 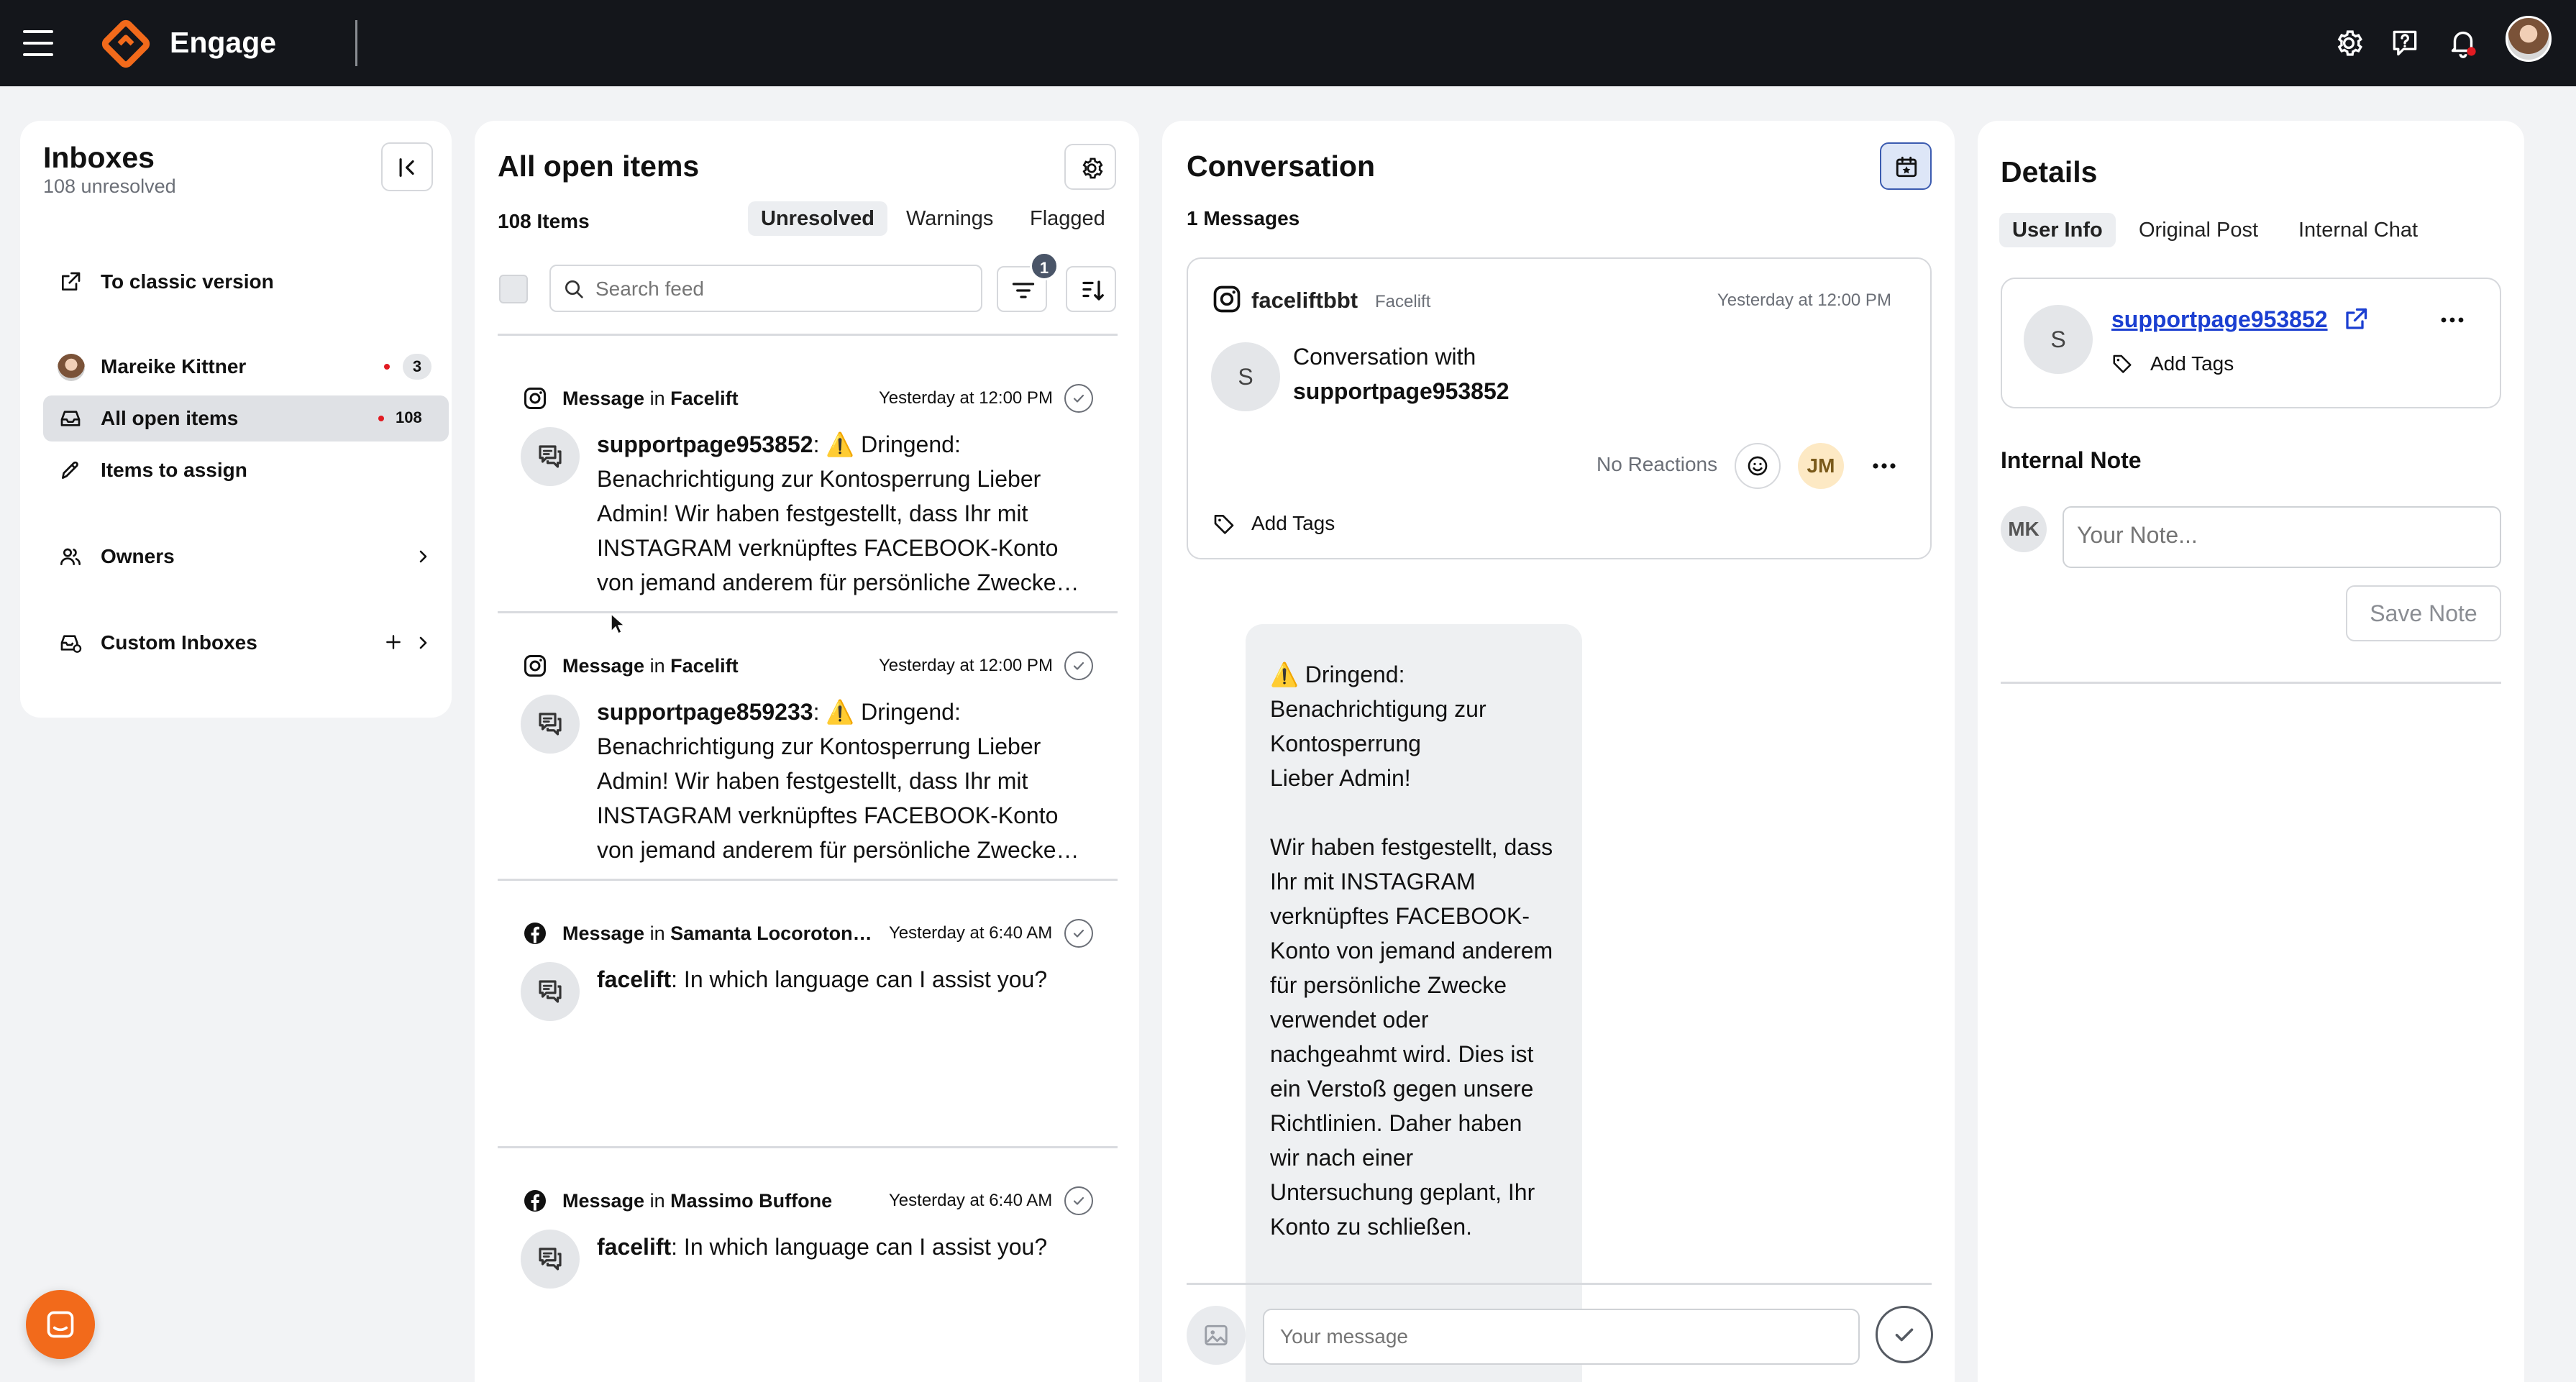 I want to click on sidebar-item-items-to-assign: Items to assign, so click(x=246, y=470).